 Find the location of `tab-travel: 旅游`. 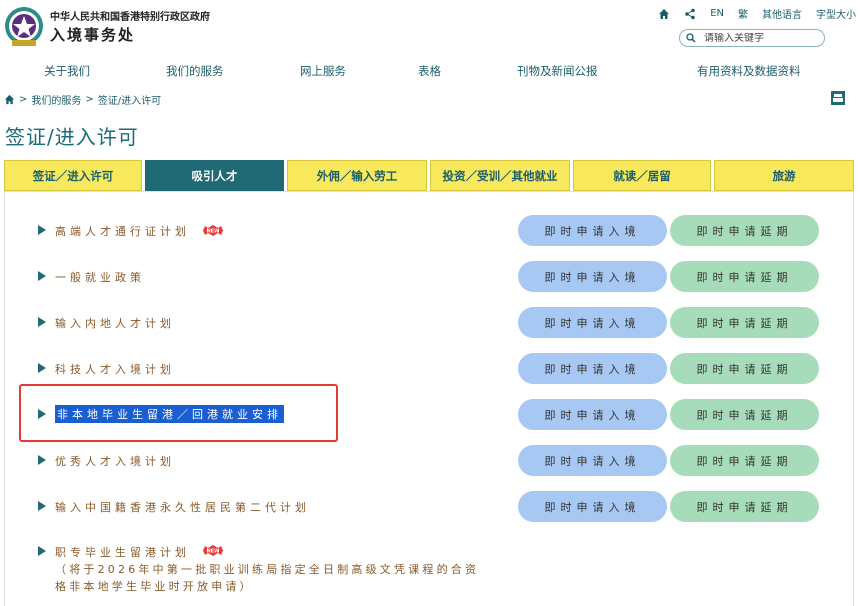

tab-travel: 旅游 is located at coordinates (784, 175).